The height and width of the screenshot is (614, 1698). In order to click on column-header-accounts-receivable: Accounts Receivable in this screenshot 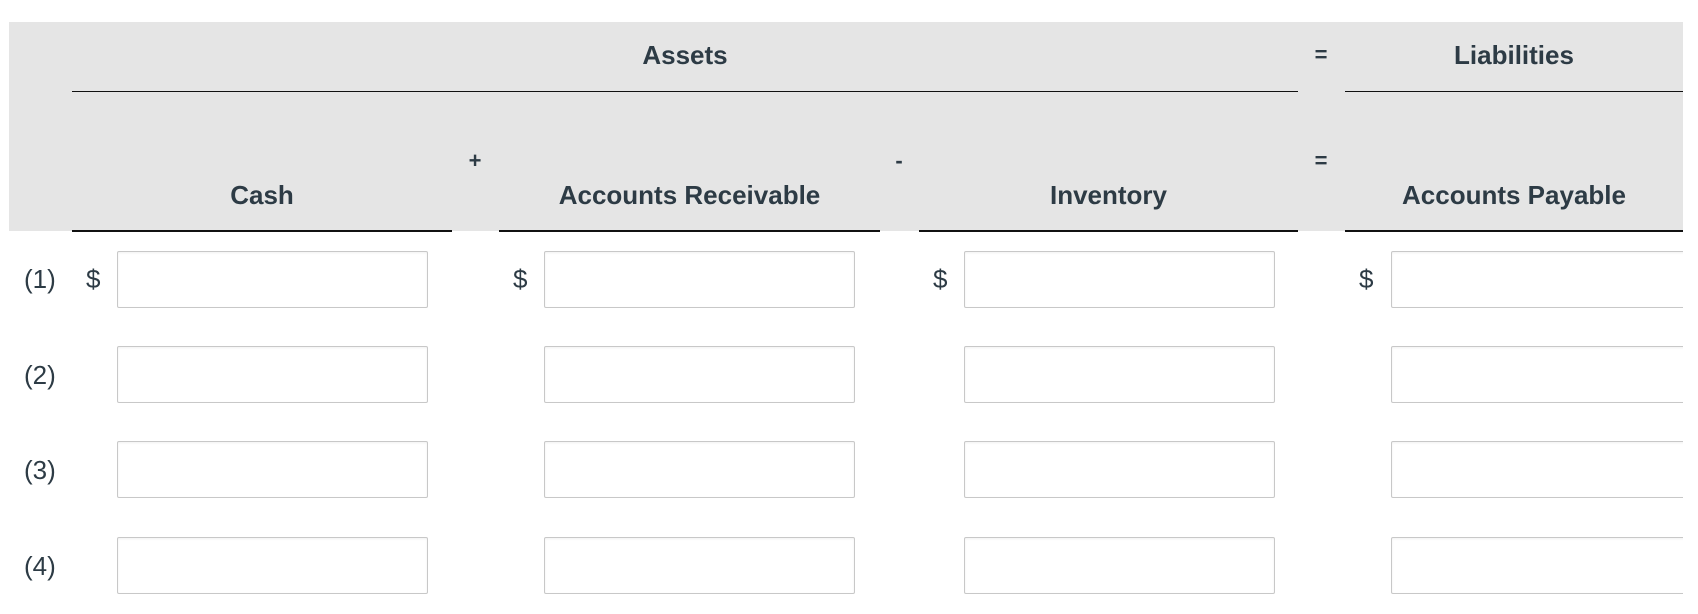, I will do `click(689, 195)`.